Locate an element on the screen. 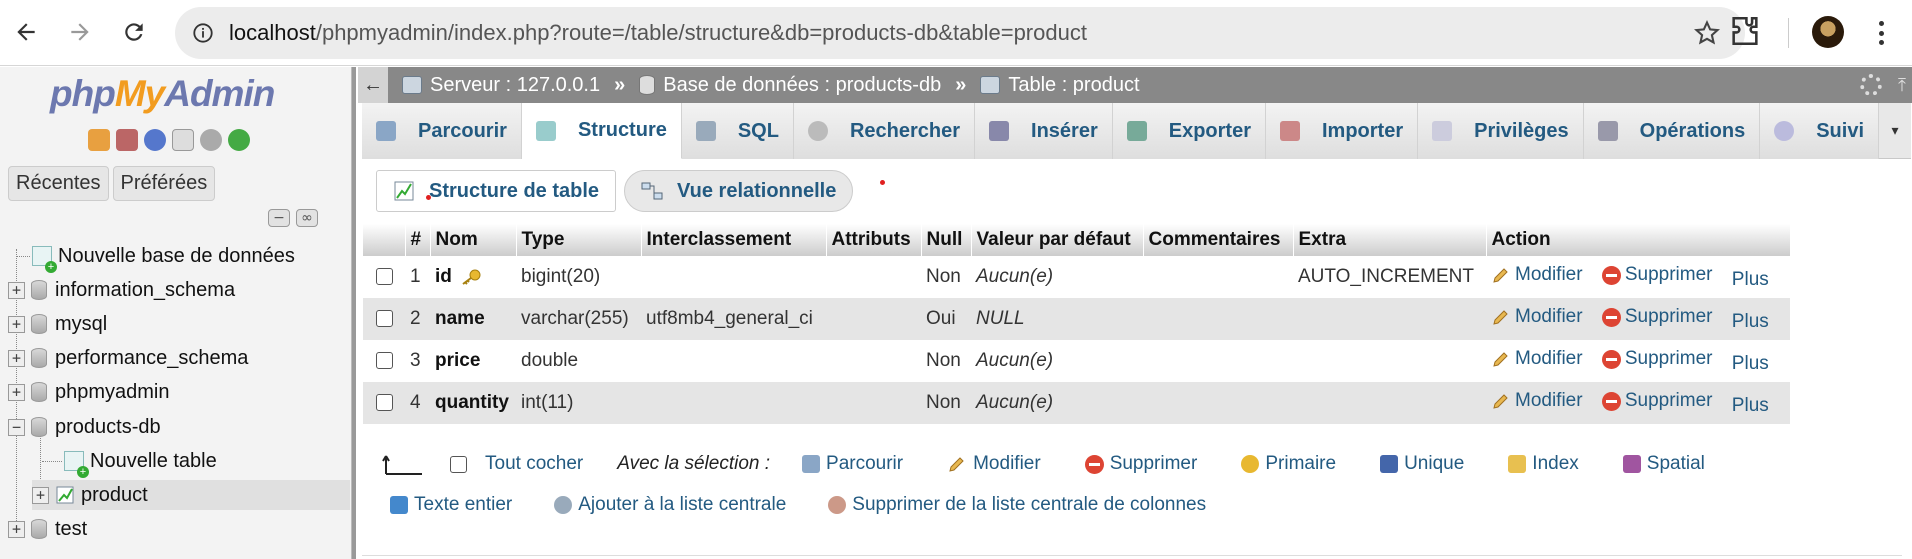 Image resolution: width=1912 pixels, height=559 pixels. subtab-table-structure: Structure de table is located at coordinates (496, 191).